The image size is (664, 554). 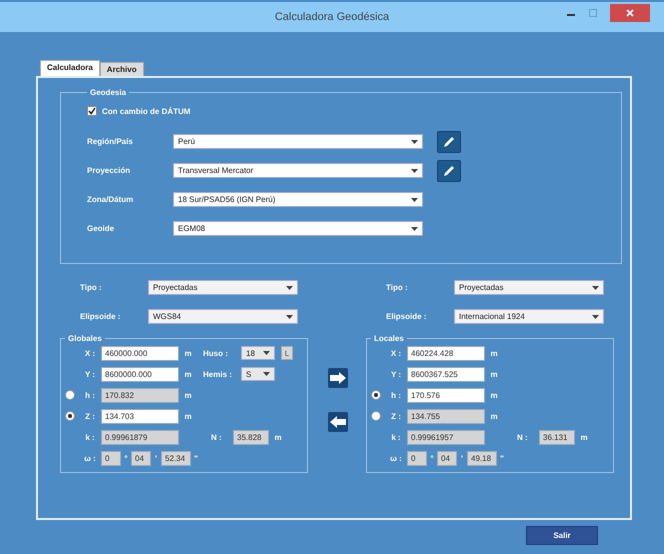 I want to click on close-icon, so click(x=630, y=13).